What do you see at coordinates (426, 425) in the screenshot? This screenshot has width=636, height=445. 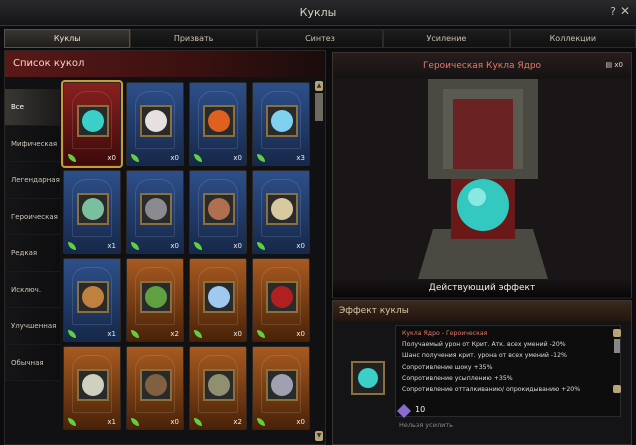 I see `enhance-status: Нельзя усилить` at bounding box center [426, 425].